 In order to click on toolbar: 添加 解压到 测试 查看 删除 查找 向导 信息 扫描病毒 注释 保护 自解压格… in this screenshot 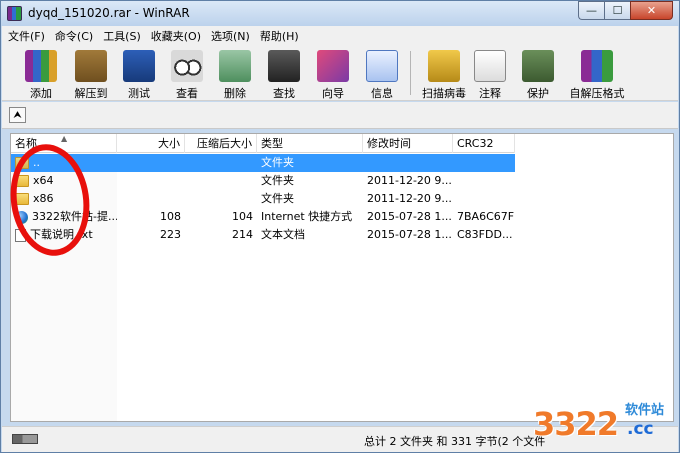, I will do `click(340, 73)`.